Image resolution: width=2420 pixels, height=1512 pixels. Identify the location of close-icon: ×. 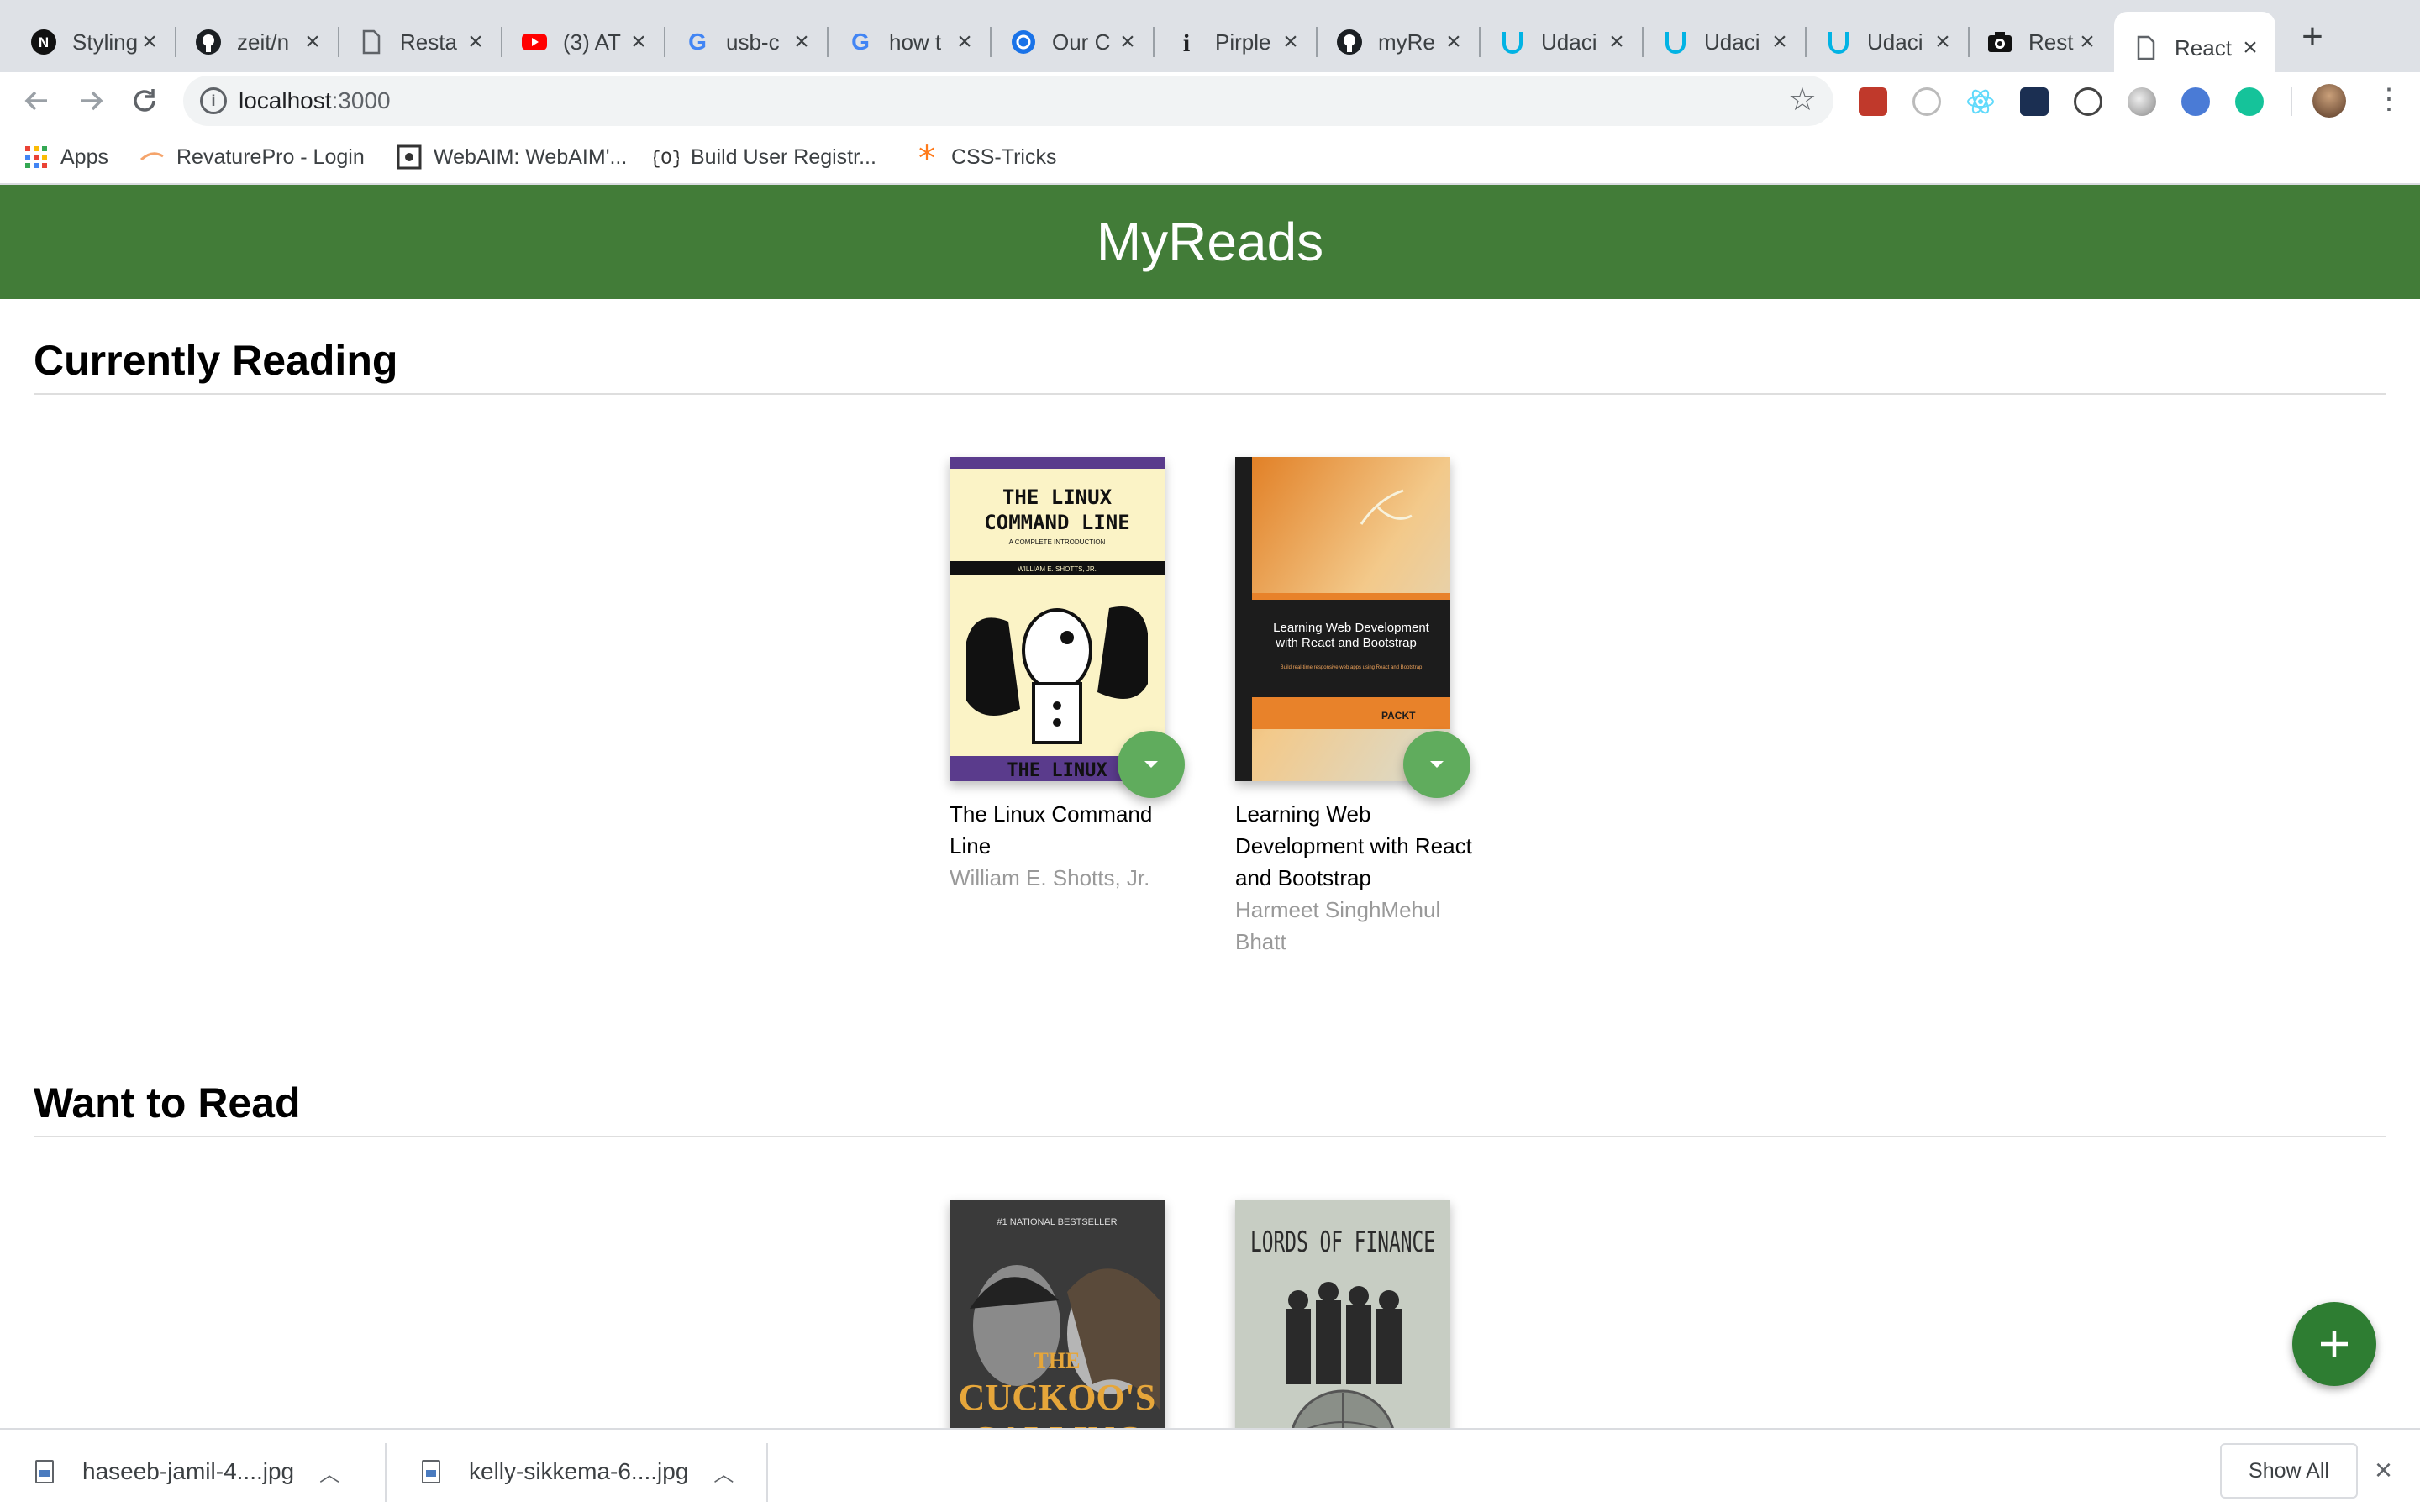
(2384, 1470).